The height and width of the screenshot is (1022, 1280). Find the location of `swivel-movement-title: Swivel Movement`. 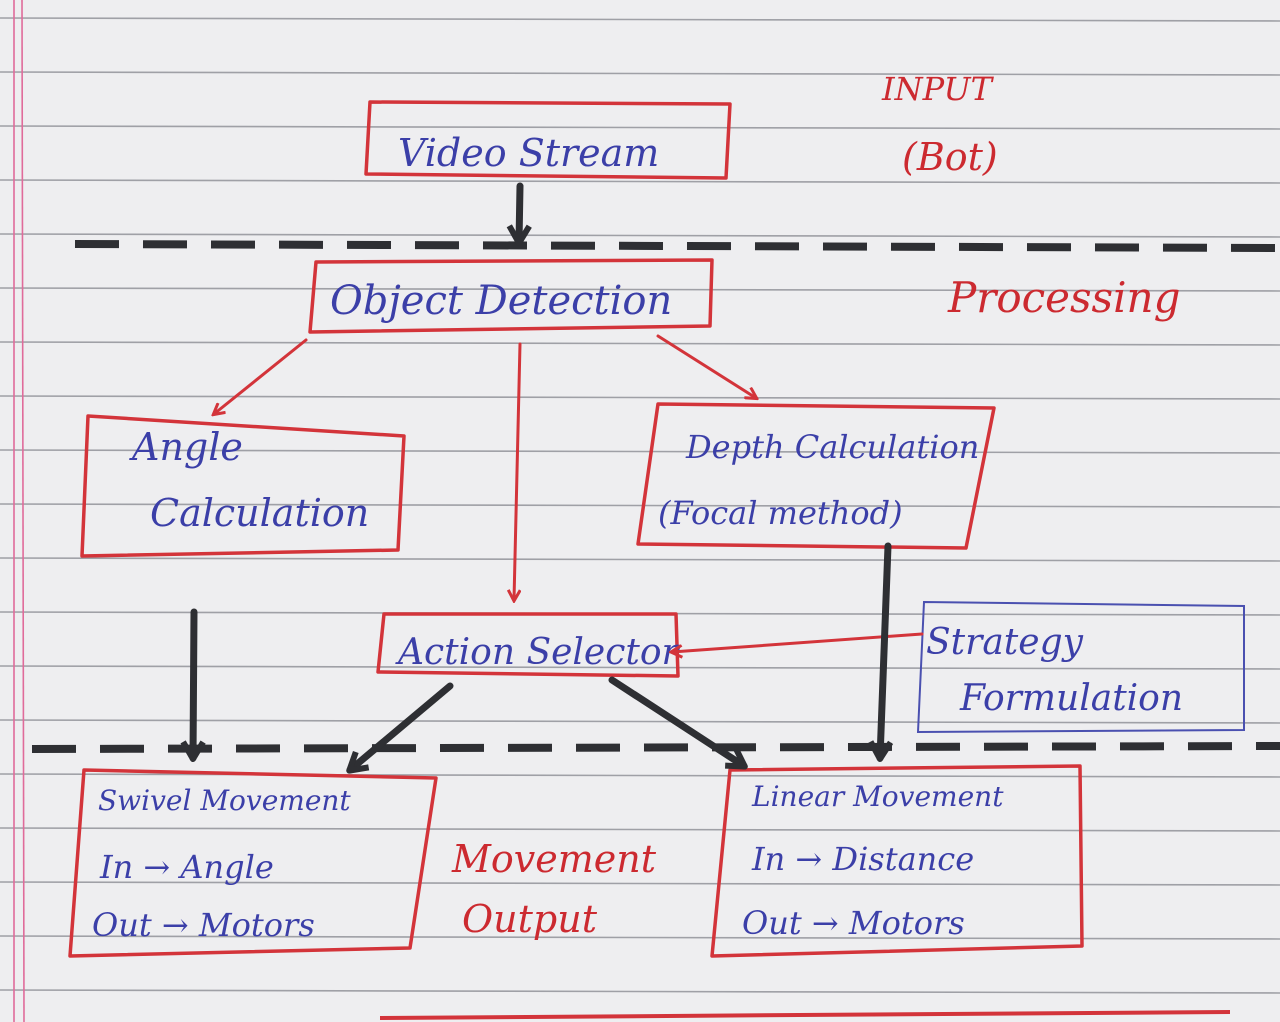

swivel-movement-title: Swivel Movement is located at coordinates (224, 800).